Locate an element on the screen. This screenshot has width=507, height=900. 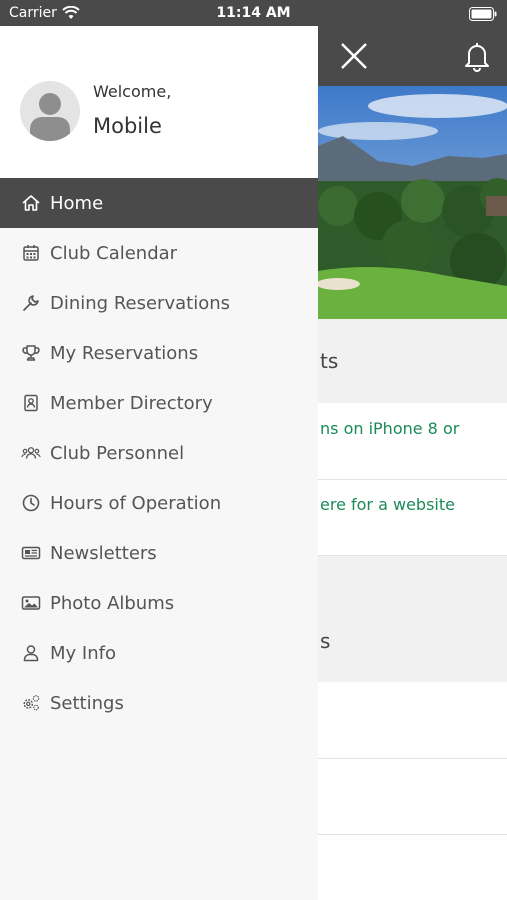
menu-item-label: Newsletters is located at coordinates (103, 553).